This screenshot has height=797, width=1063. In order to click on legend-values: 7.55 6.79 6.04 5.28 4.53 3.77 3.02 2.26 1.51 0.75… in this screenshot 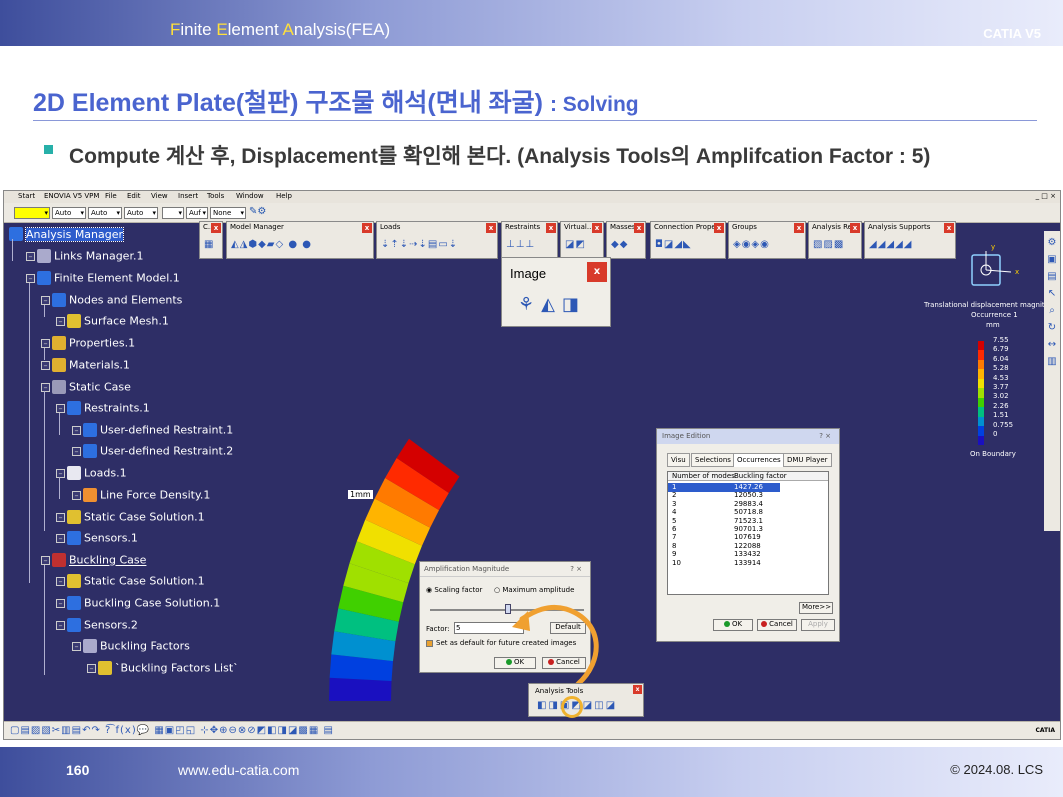, I will do `click(1003, 387)`.